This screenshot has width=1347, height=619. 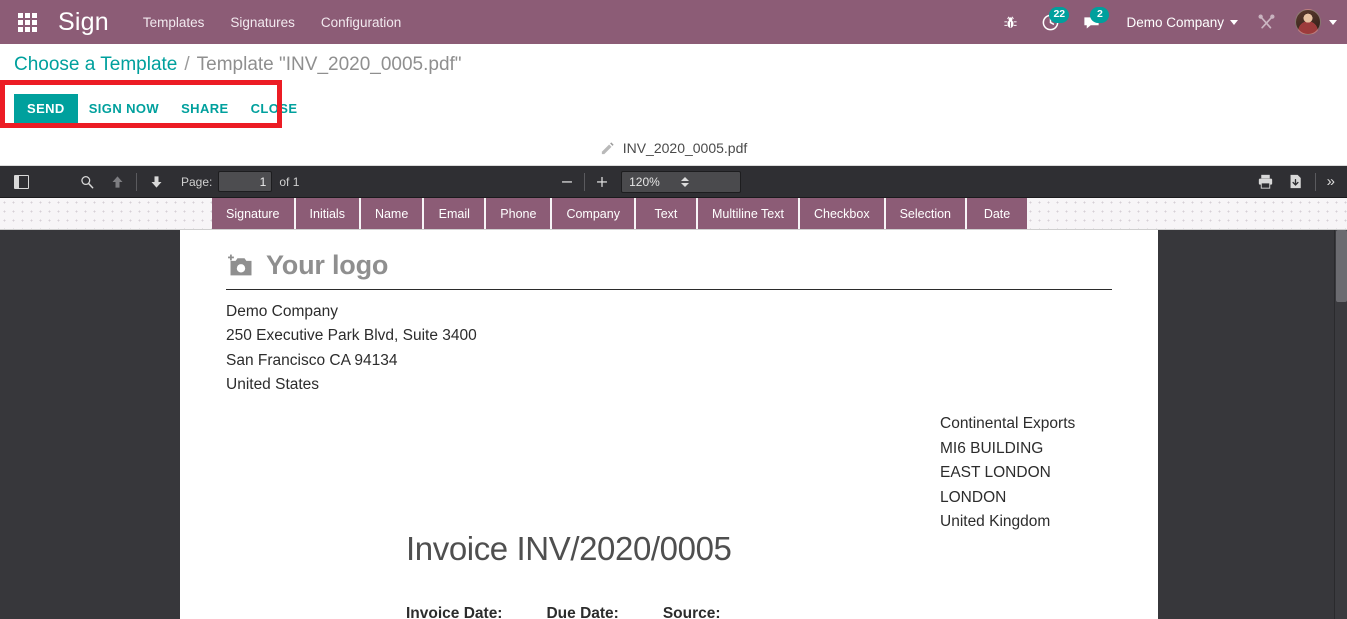 I want to click on sender-address-line: San Francisco CA 94134, so click(x=312, y=360).